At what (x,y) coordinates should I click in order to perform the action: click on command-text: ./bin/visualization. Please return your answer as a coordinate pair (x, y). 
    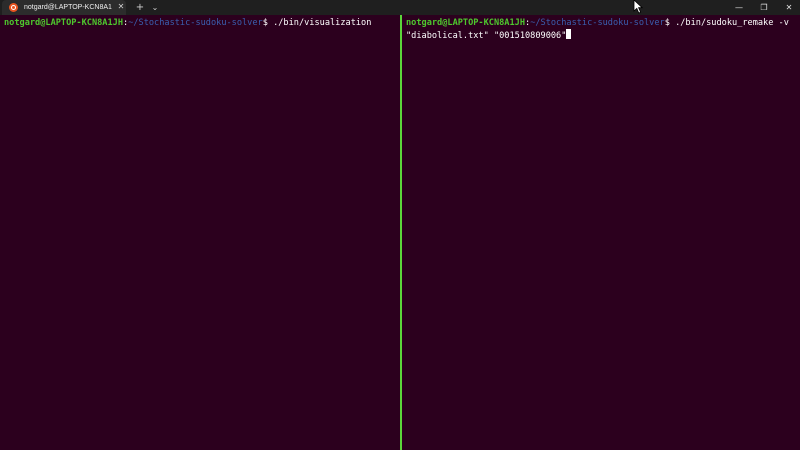
    Looking at the image, I should click on (319, 23).